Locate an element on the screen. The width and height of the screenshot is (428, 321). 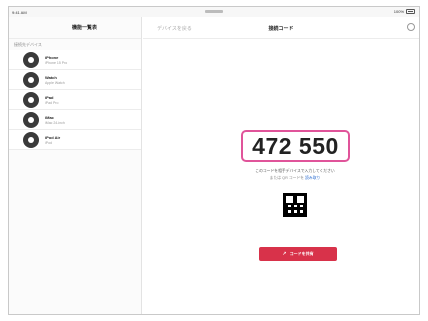
main-header: デバイスを戻る 接続コード is located at coordinates (281, 28).